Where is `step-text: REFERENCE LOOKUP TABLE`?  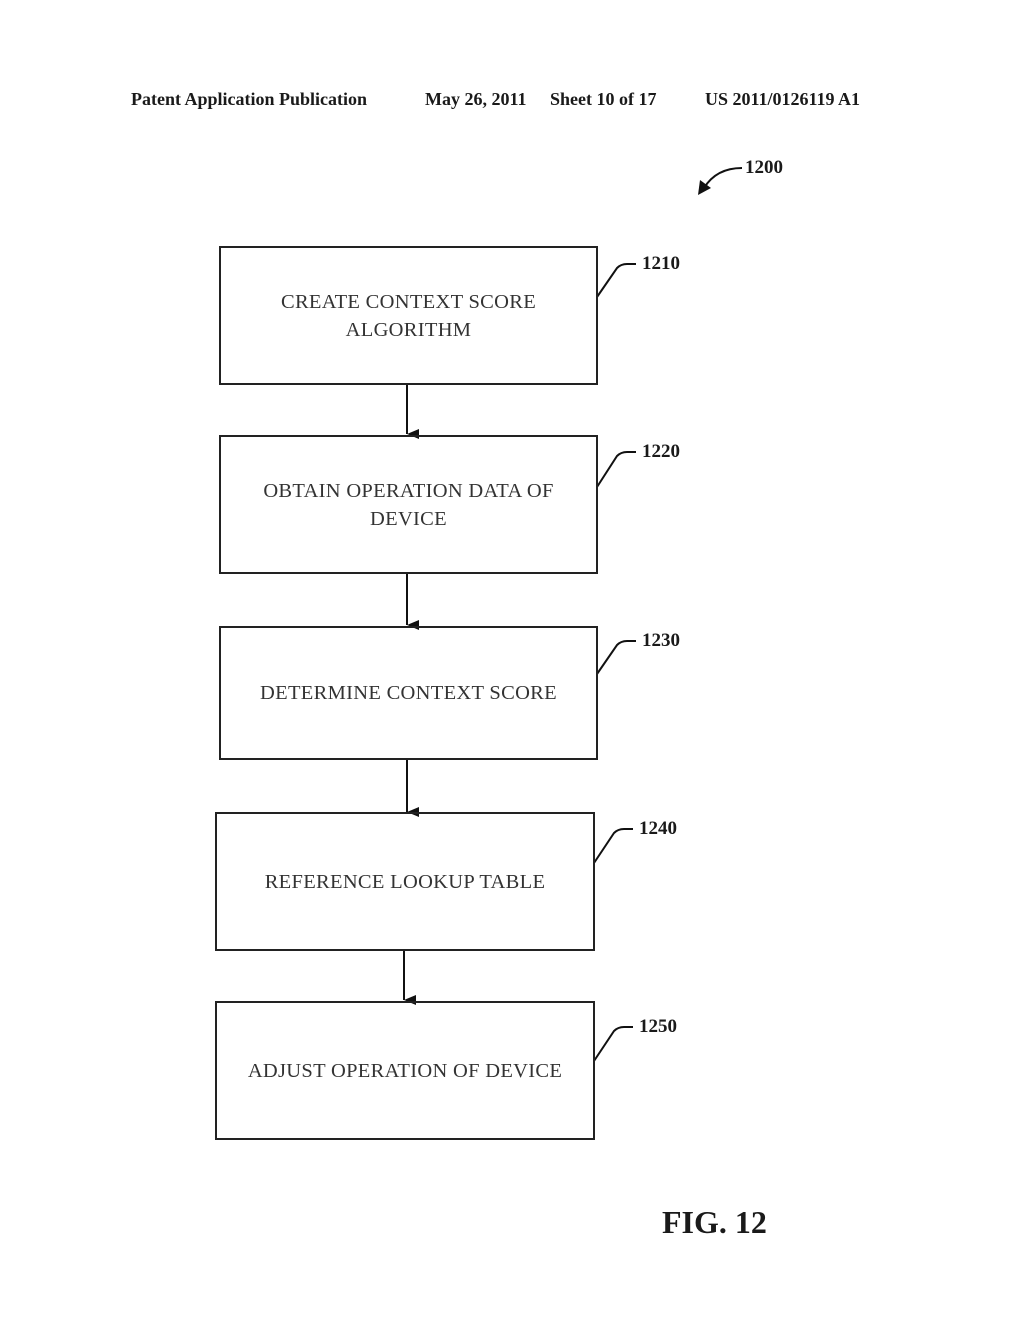 step-text: REFERENCE LOOKUP TABLE is located at coordinates (405, 881).